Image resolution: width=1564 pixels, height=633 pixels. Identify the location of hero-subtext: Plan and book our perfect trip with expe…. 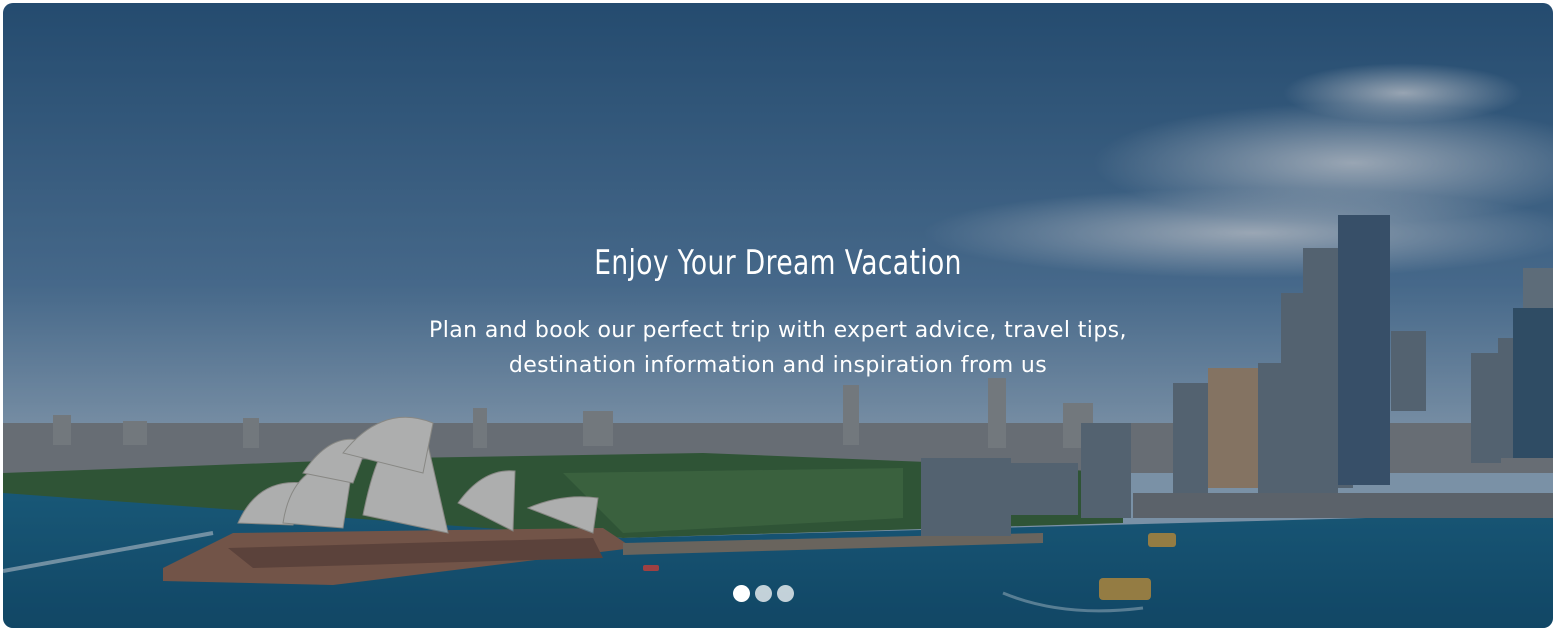
(778, 348).